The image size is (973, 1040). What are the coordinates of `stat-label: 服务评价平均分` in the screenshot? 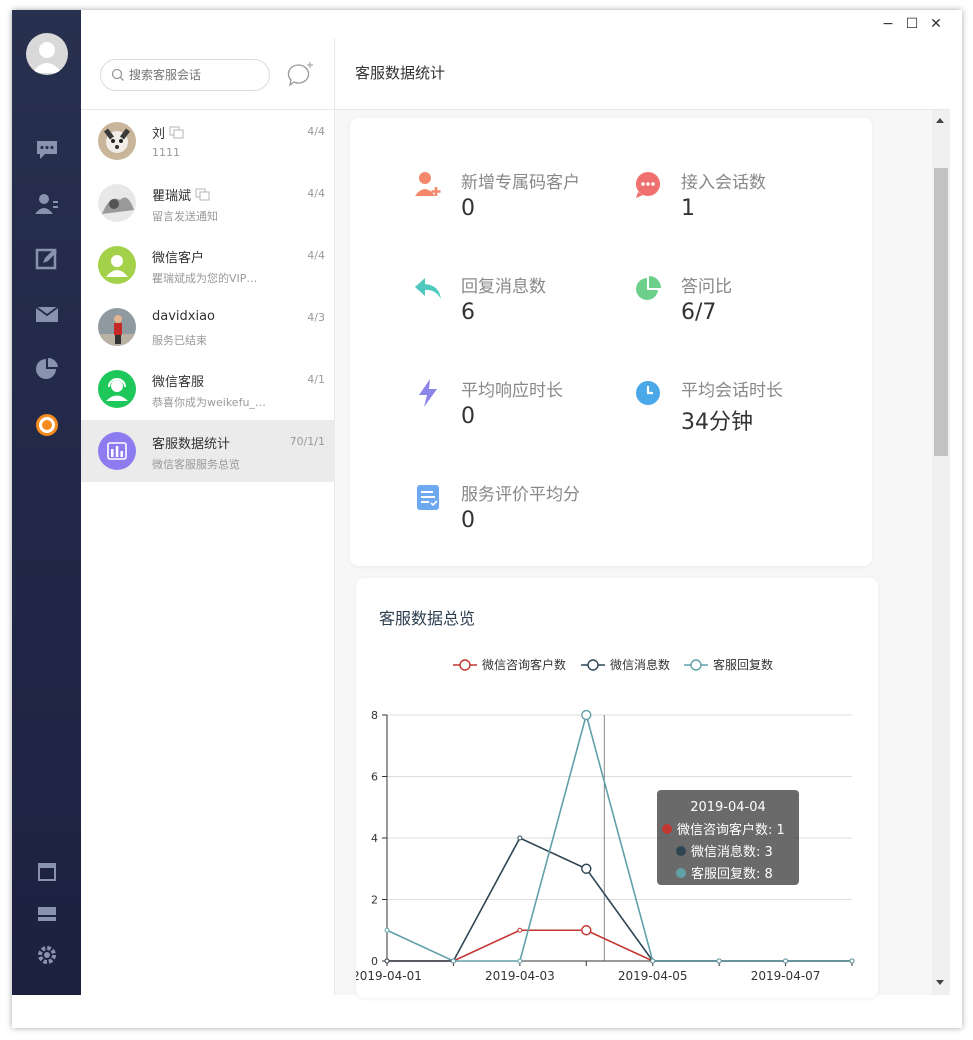 It's located at (520, 495).